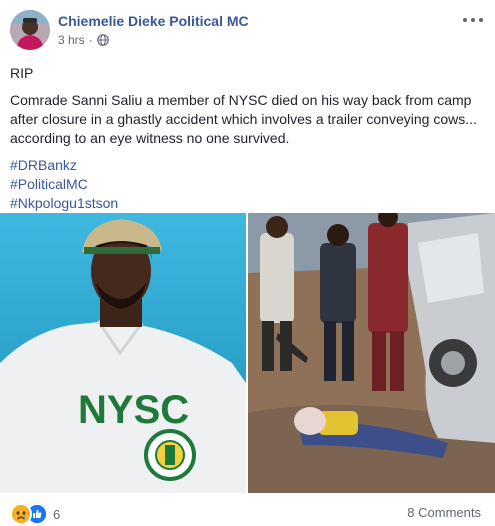 The image size is (495, 526). I want to click on post-meta: 3 hrs ·, so click(83, 40).